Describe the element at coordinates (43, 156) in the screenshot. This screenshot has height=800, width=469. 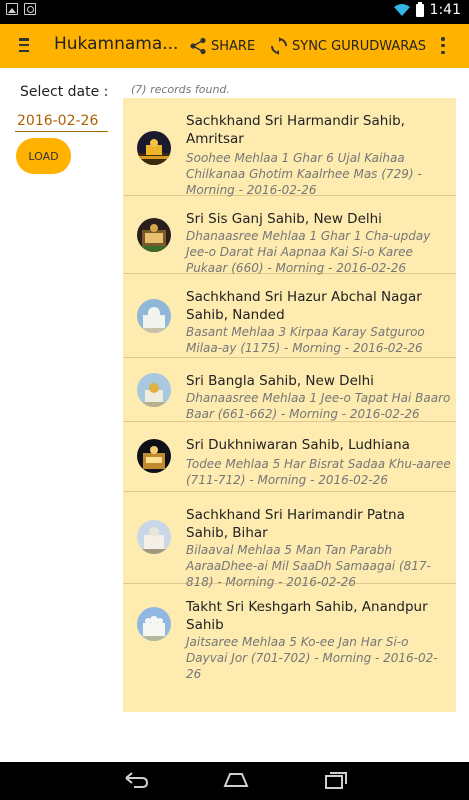
I see `load-button: LOAD` at that location.